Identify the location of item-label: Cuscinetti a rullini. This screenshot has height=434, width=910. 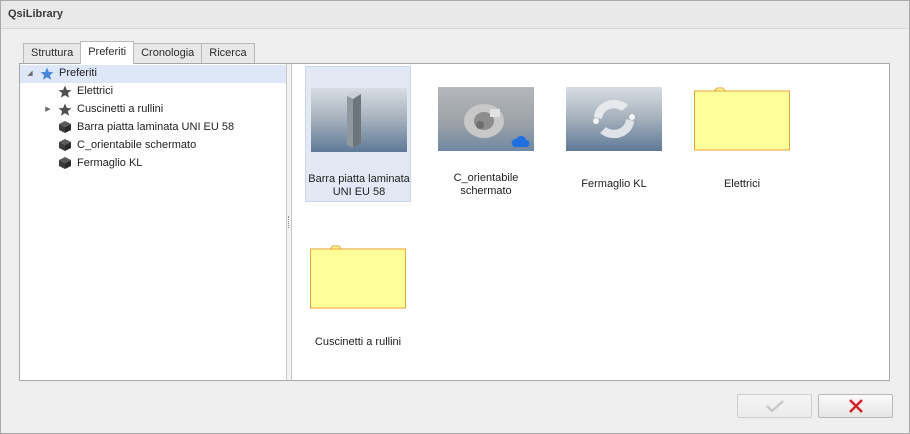
(358, 342).